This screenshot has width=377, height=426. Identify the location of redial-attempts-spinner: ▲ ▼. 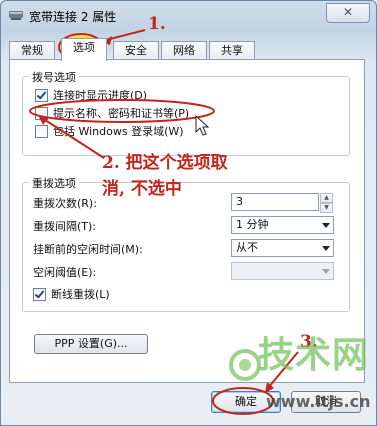
(326, 203).